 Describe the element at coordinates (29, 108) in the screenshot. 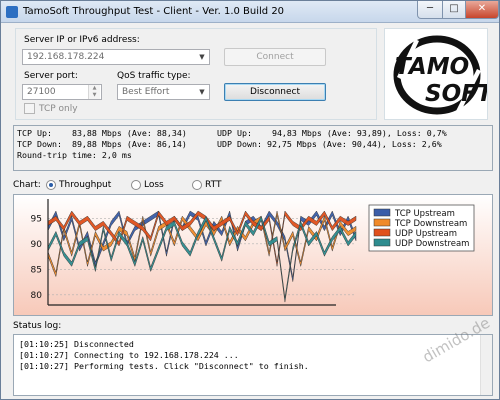

I see `tcp-only-checkbox` at that location.